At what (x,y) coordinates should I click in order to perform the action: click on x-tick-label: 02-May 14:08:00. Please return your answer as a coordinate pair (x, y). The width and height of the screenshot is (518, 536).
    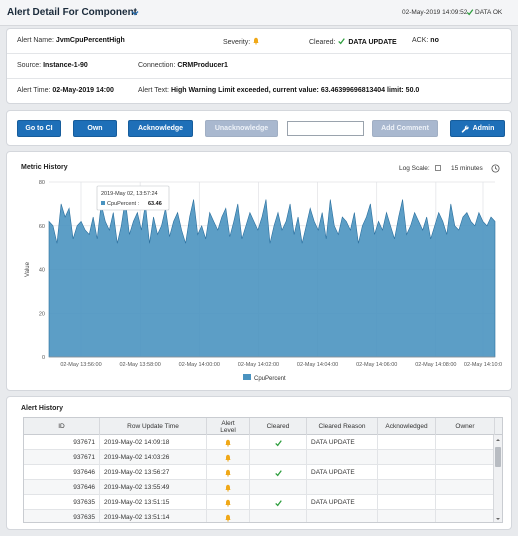
    Looking at the image, I should click on (435, 365).